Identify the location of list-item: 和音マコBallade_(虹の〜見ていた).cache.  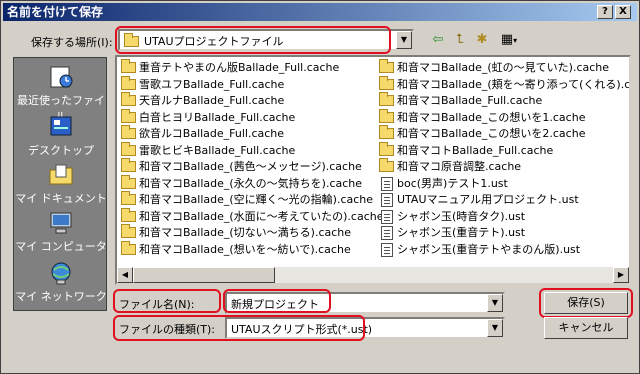
(494, 67).